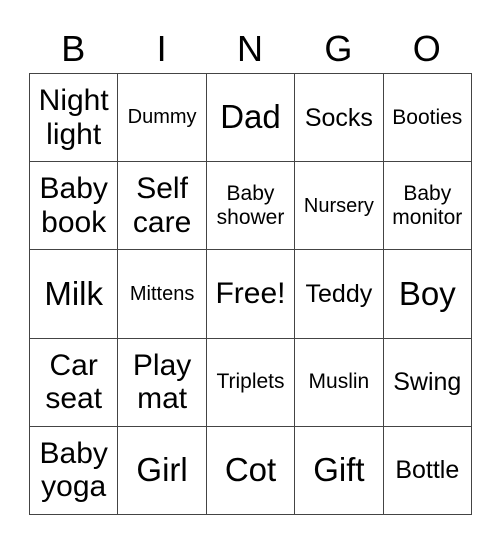  I want to click on header-letter-o: O, so click(426, 48).